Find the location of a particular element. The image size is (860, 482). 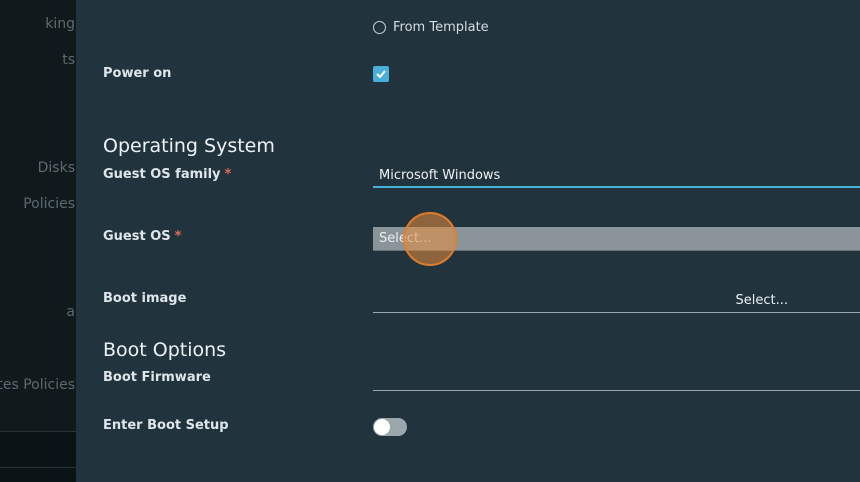

from-template-option: From Template is located at coordinates (431, 27).